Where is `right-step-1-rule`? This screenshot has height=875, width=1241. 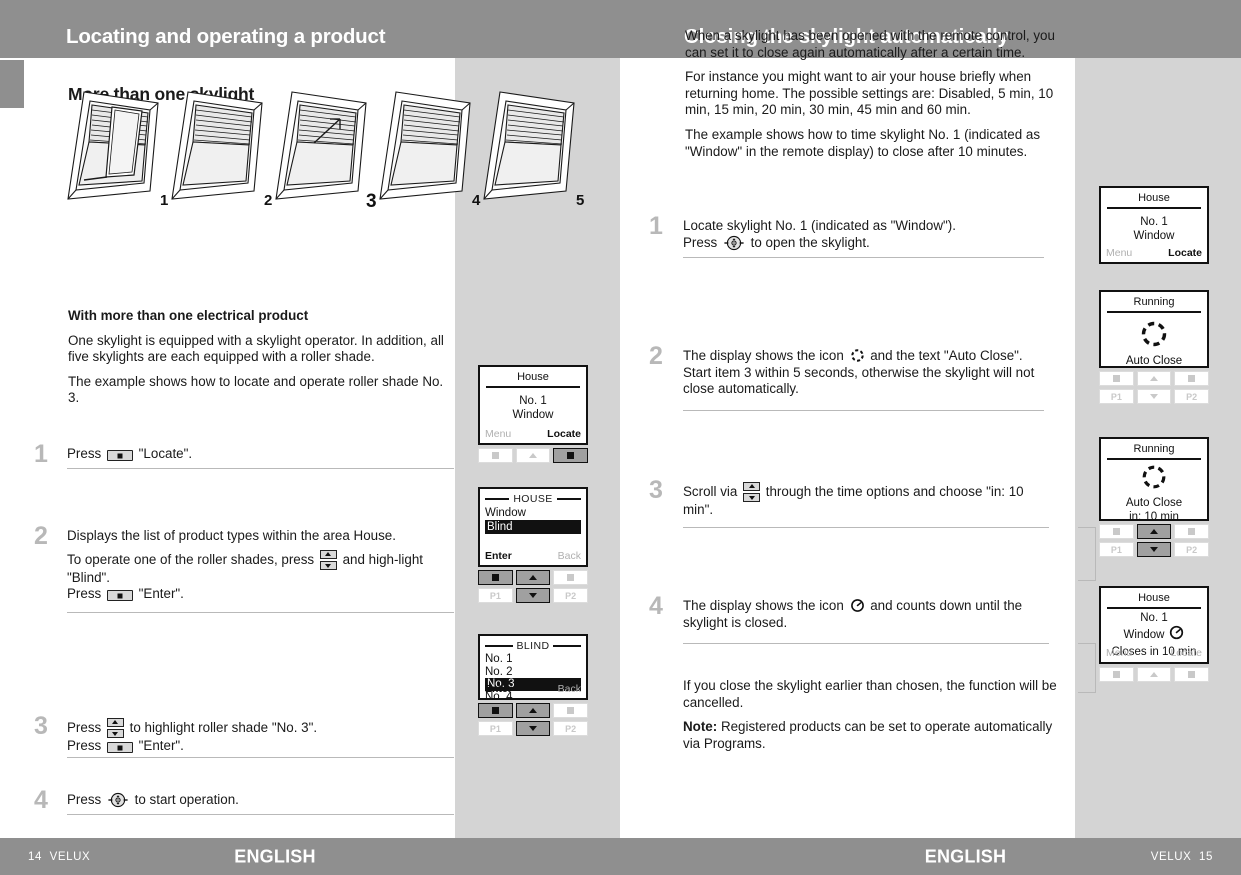
right-step-1-rule is located at coordinates (863, 257).